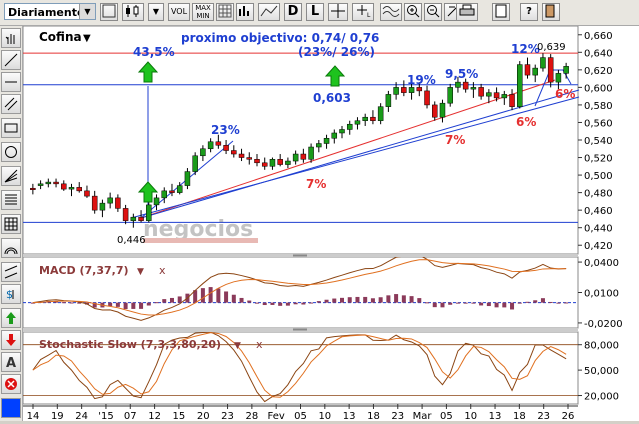 The height and width of the screenshot is (424, 639). What do you see at coordinates (391, 12) in the screenshot?
I see `wave-button` at bounding box center [391, 12].